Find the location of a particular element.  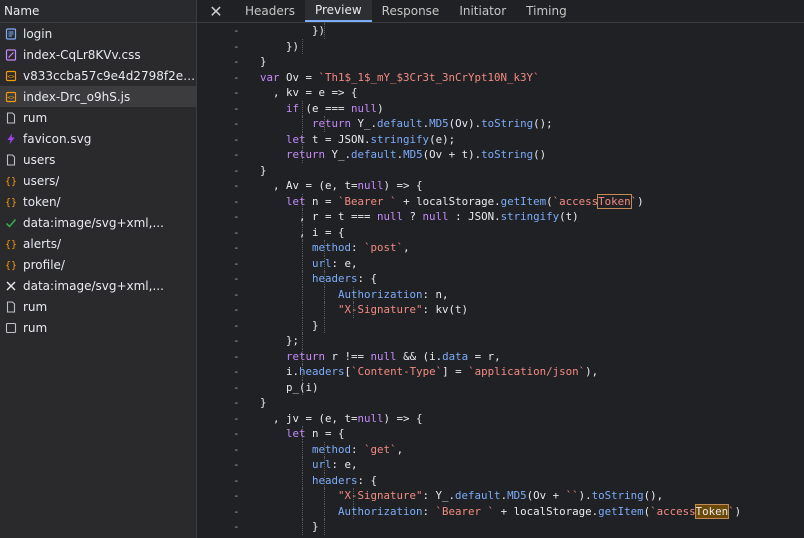

code-text: return Y_.default.MD5(Ov + t).toString() is located at coordinates (403, 155).